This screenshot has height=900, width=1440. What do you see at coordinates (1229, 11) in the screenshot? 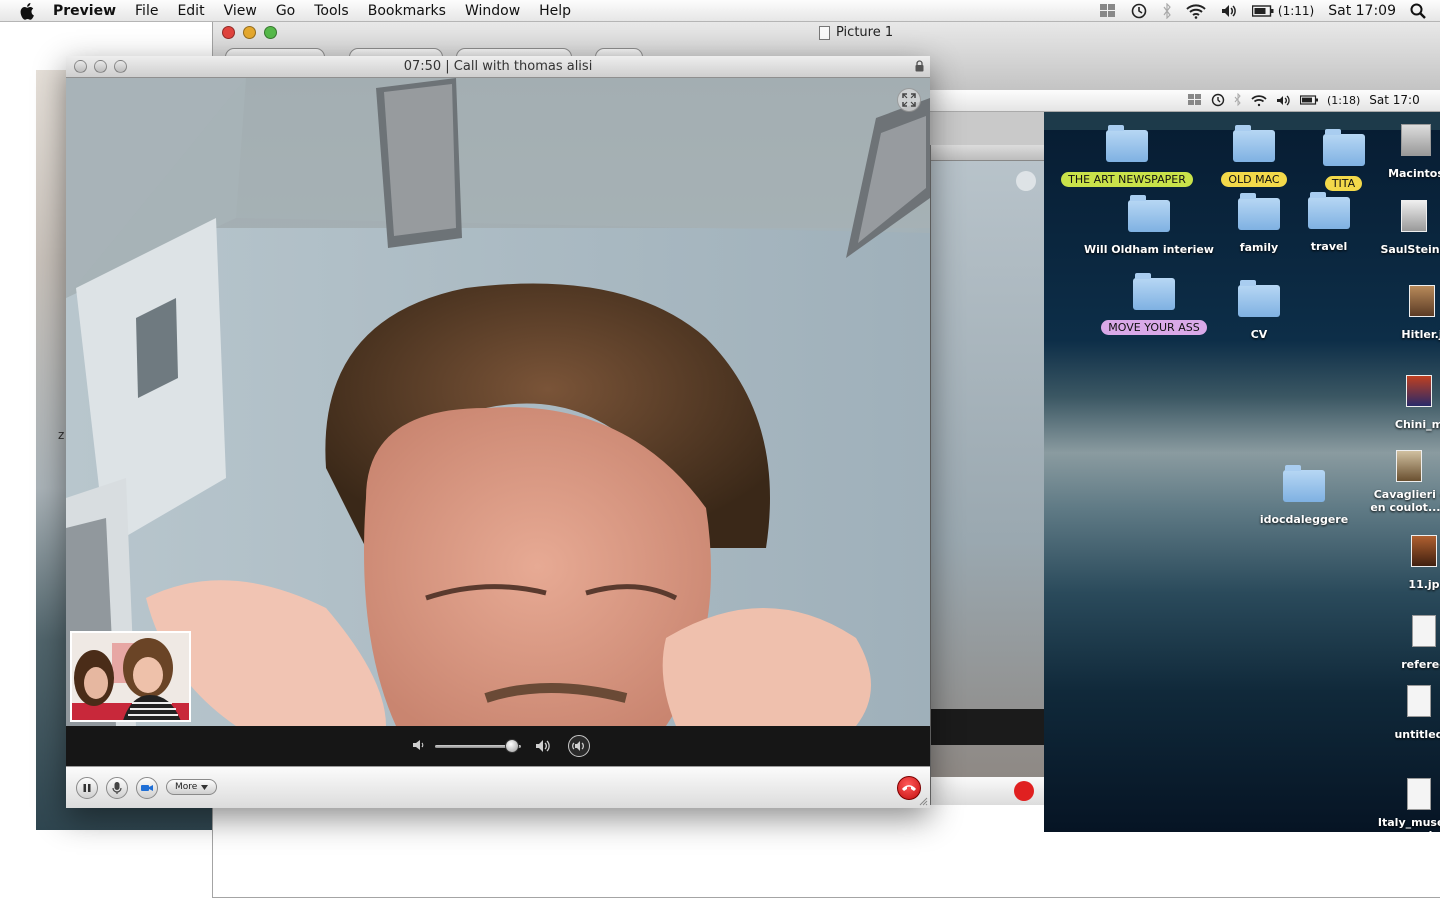
I see `volume-icon` at bounding box center [1229, 11].